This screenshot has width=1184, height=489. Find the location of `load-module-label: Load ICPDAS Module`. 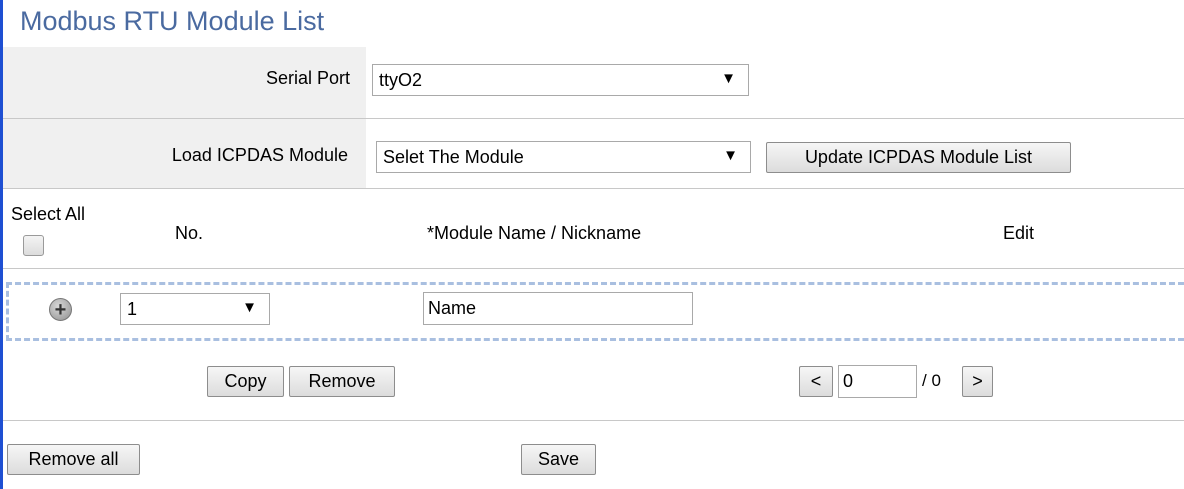

load-module-label: Load ICPDAS Module is located at coordinates (259, 155).